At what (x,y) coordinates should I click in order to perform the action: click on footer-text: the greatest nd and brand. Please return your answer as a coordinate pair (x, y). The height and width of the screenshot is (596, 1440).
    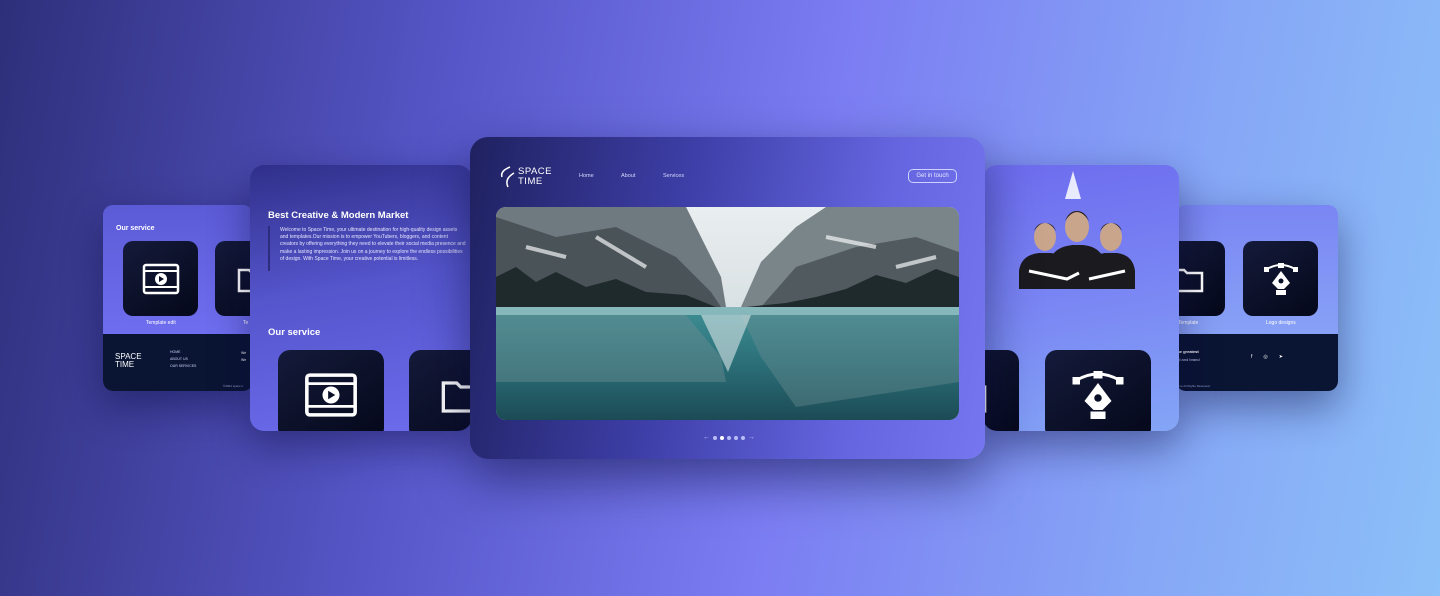
    Looking at the image, I should click on (1188, 355).